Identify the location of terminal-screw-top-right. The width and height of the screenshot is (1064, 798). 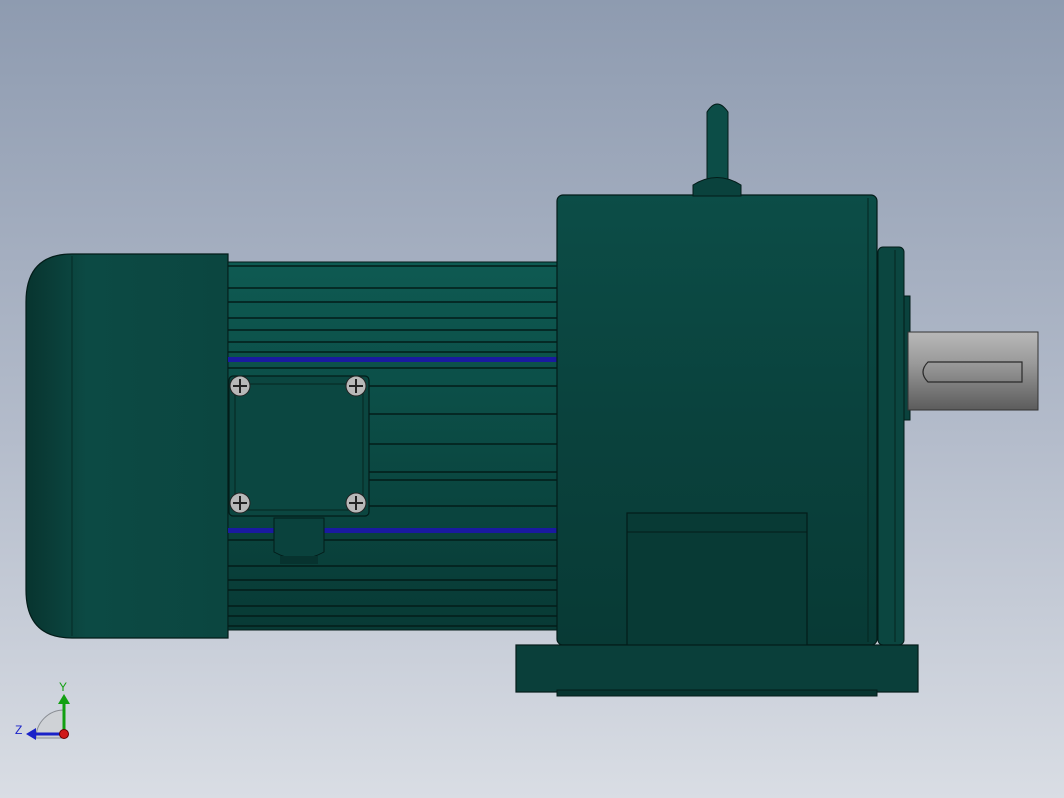
(356, 386).